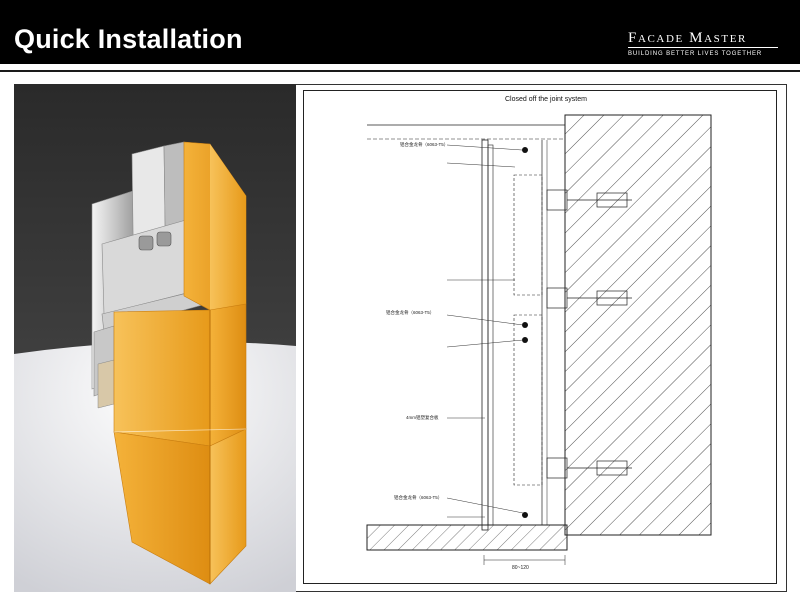 This screenshot has width=800, height=600. Describe the element at coordinates (703, 47) in the screenshot. I see `brand-underline` at that location.